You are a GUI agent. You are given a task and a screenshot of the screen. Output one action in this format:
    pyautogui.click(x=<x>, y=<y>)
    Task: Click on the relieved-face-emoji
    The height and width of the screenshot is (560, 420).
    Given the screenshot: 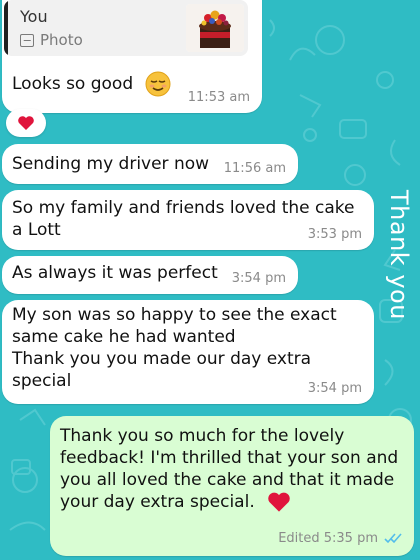 What is the action you would take?
    pyautogui.click(x=158, y=84)
    